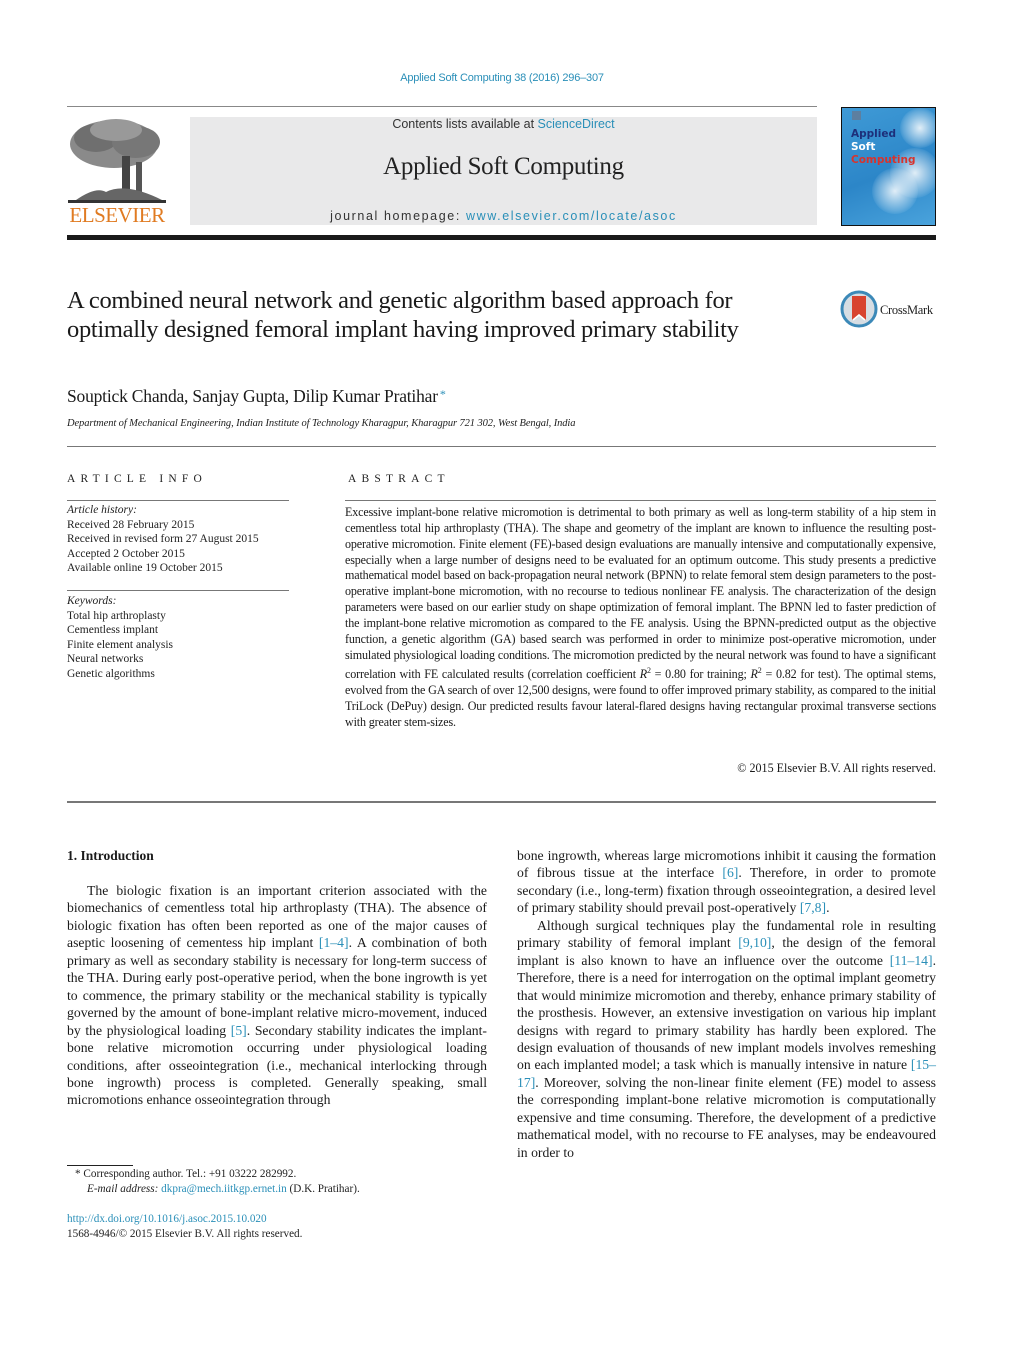  I want to click on crossmark-icon, so click(859, 309).